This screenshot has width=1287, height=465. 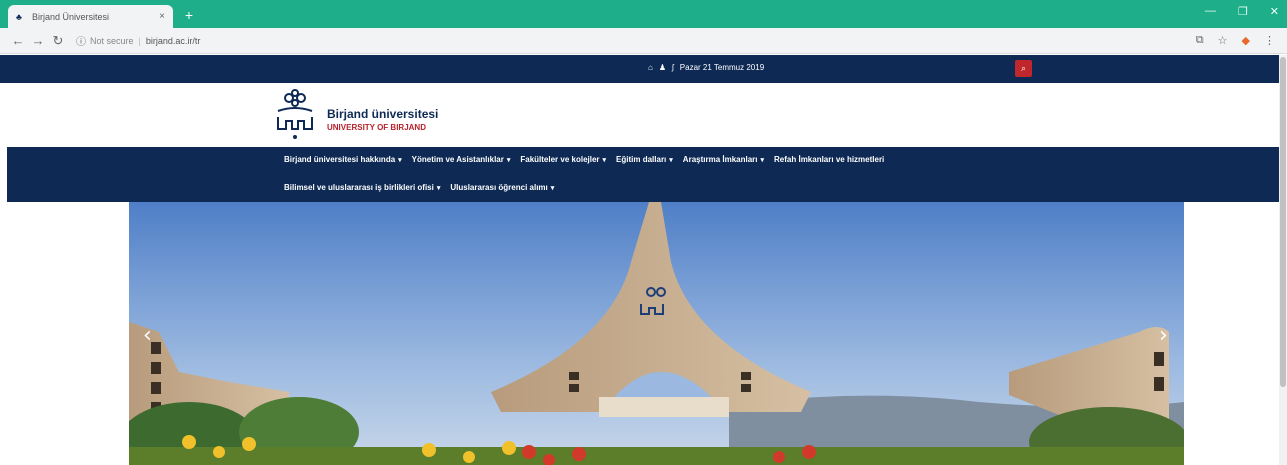 I want to click on topbar-meta: ⌂ ♟ ʃ Pazar 21 Temmuz 2019, so click(x=706, y=67).